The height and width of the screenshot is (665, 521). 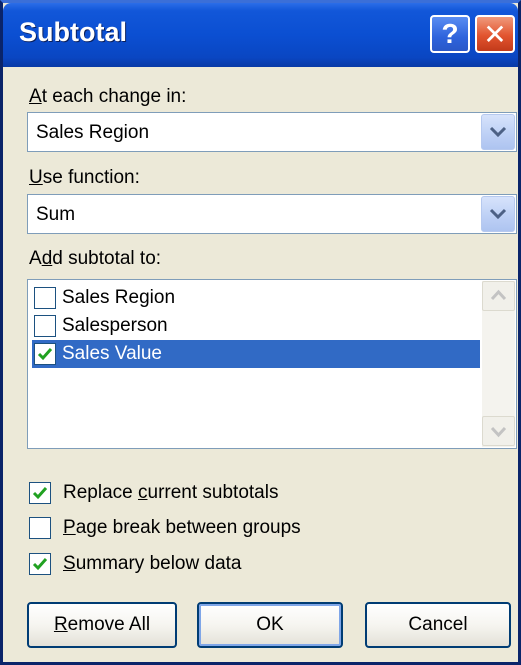 What do you see at coordinates (93, 132) in the screenshot?
I see `change-in-value: Sales Region` at bounding box center [93, 132].